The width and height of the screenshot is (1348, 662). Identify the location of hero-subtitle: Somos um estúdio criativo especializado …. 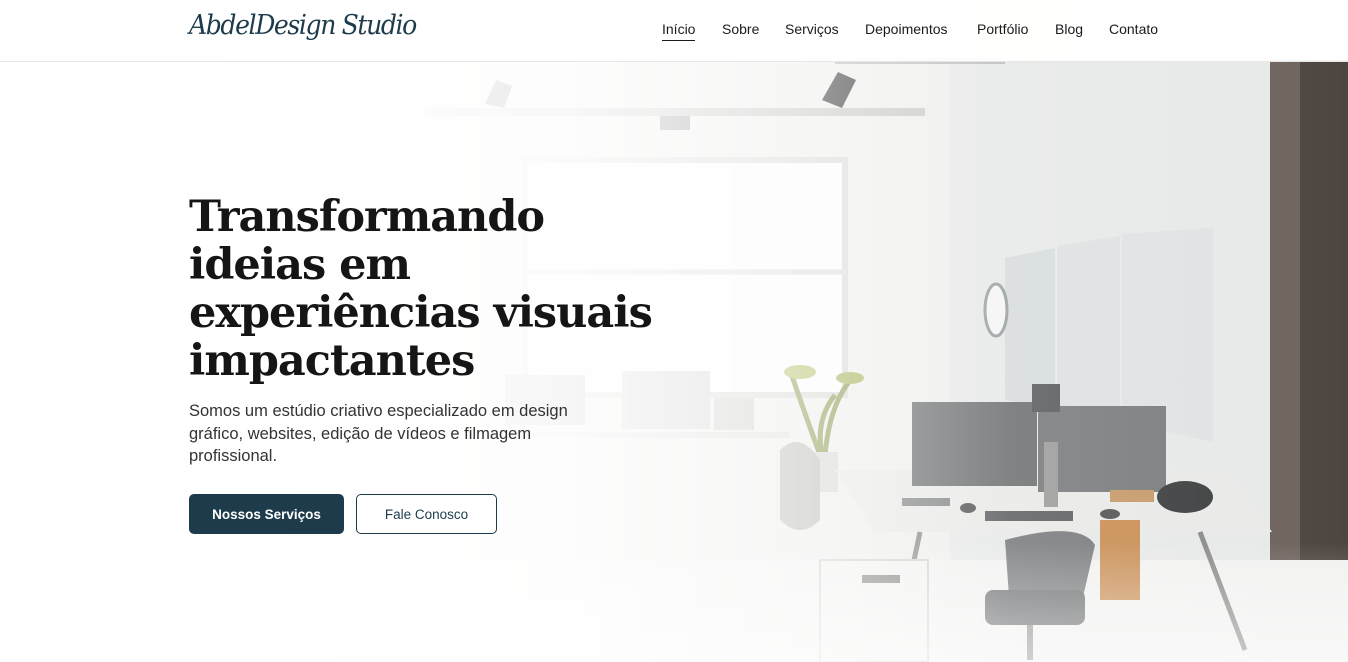
(378, 433).